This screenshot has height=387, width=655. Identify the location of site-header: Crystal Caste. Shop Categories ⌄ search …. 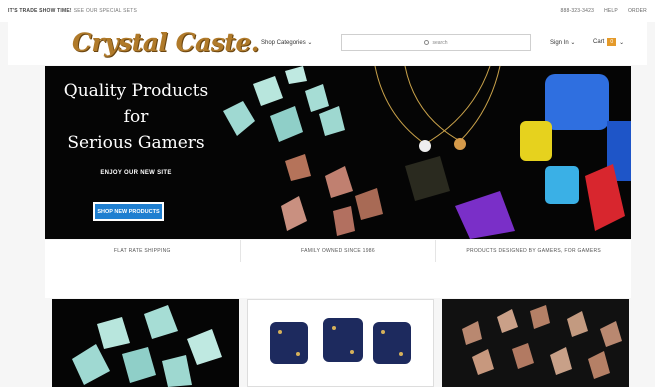
(327, 43).